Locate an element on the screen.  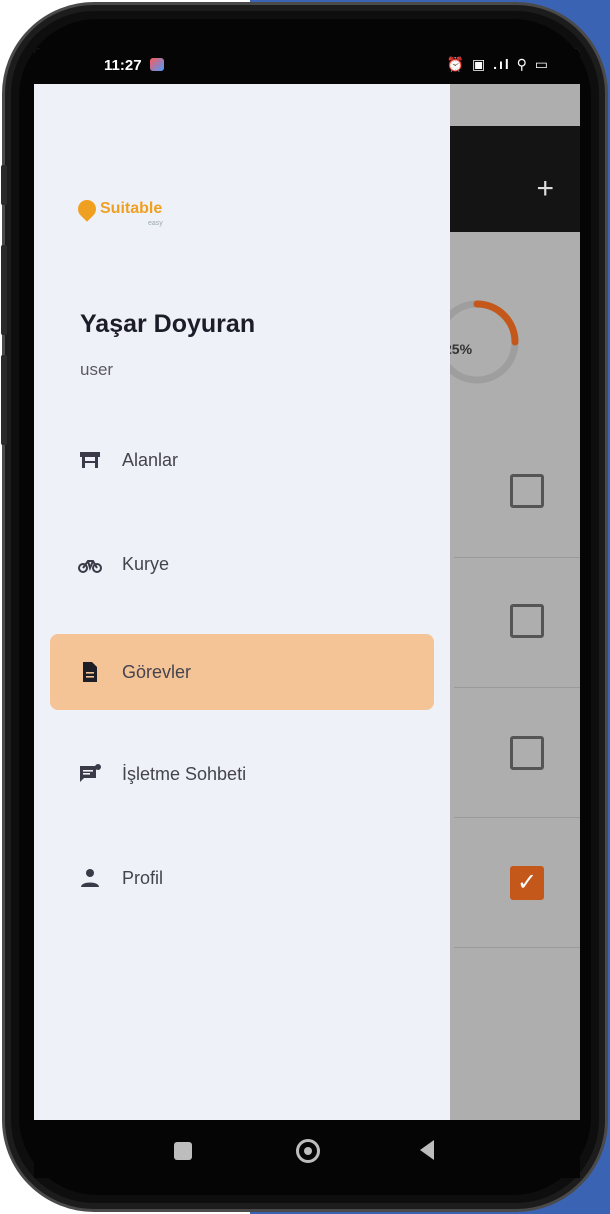
back-button is located at coordinates (427, 1150).